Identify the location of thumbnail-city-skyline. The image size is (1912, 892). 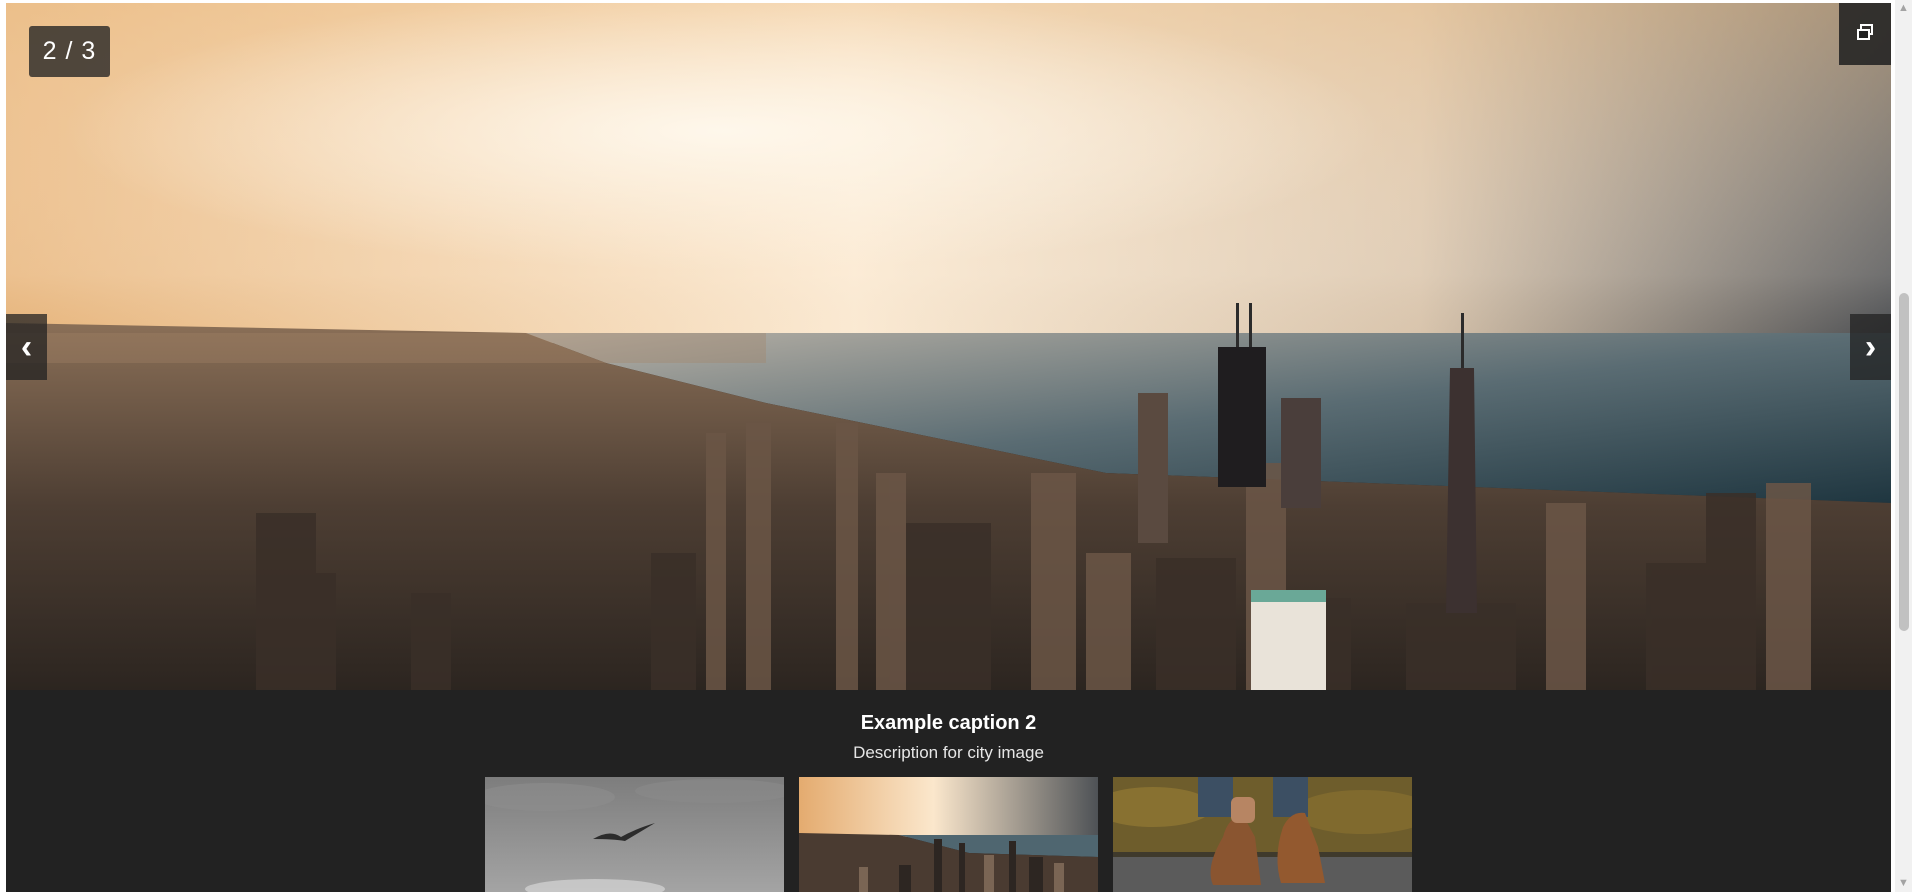
(948, 834).